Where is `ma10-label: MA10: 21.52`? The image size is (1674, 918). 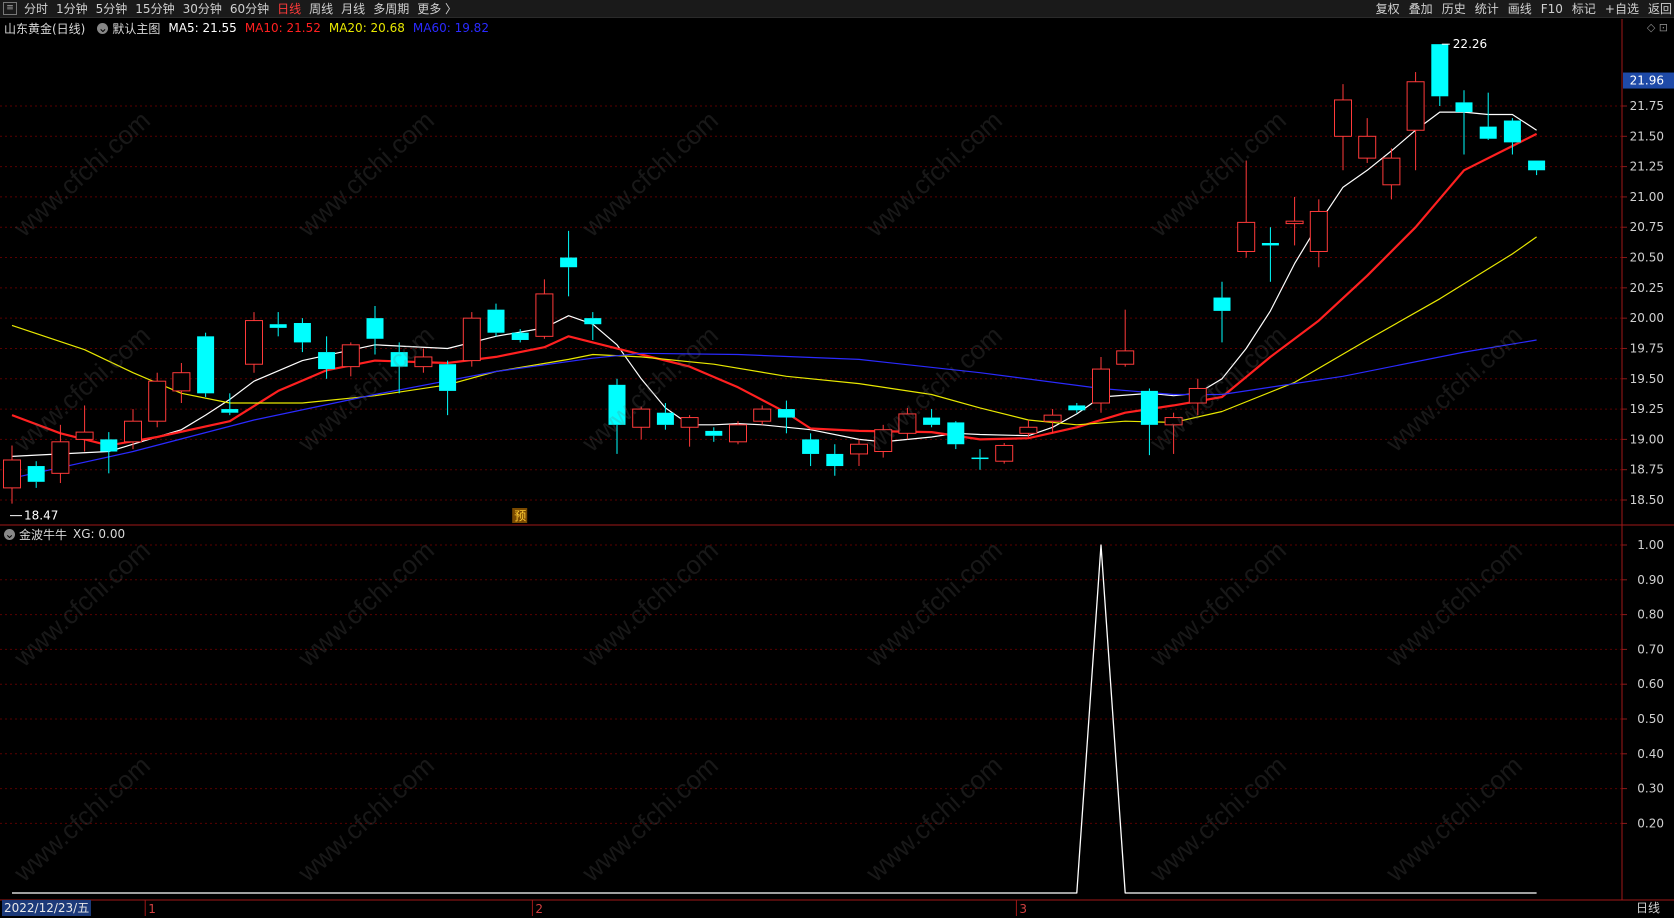
ma10-label: MA10: 21.52 is located at coordinates (282, 28).